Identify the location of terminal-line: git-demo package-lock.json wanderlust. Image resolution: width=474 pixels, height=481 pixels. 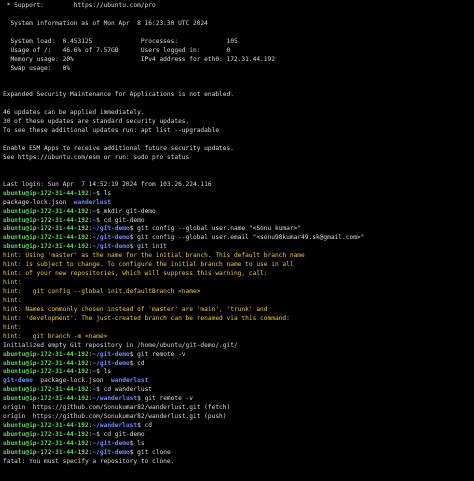
(238, 381).